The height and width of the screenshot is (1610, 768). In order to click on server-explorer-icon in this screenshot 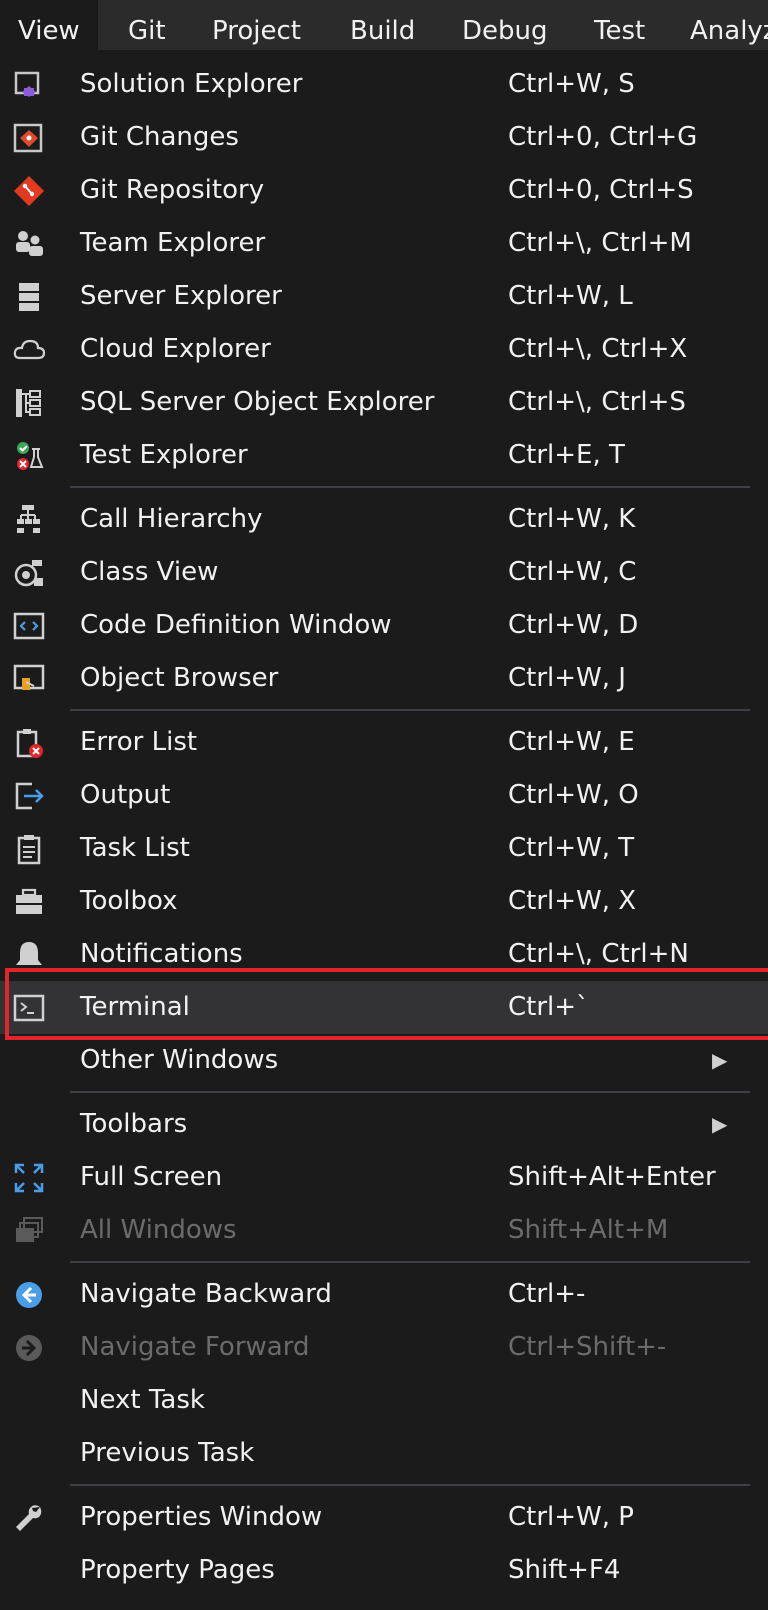, I will do `click(29, 297)`.